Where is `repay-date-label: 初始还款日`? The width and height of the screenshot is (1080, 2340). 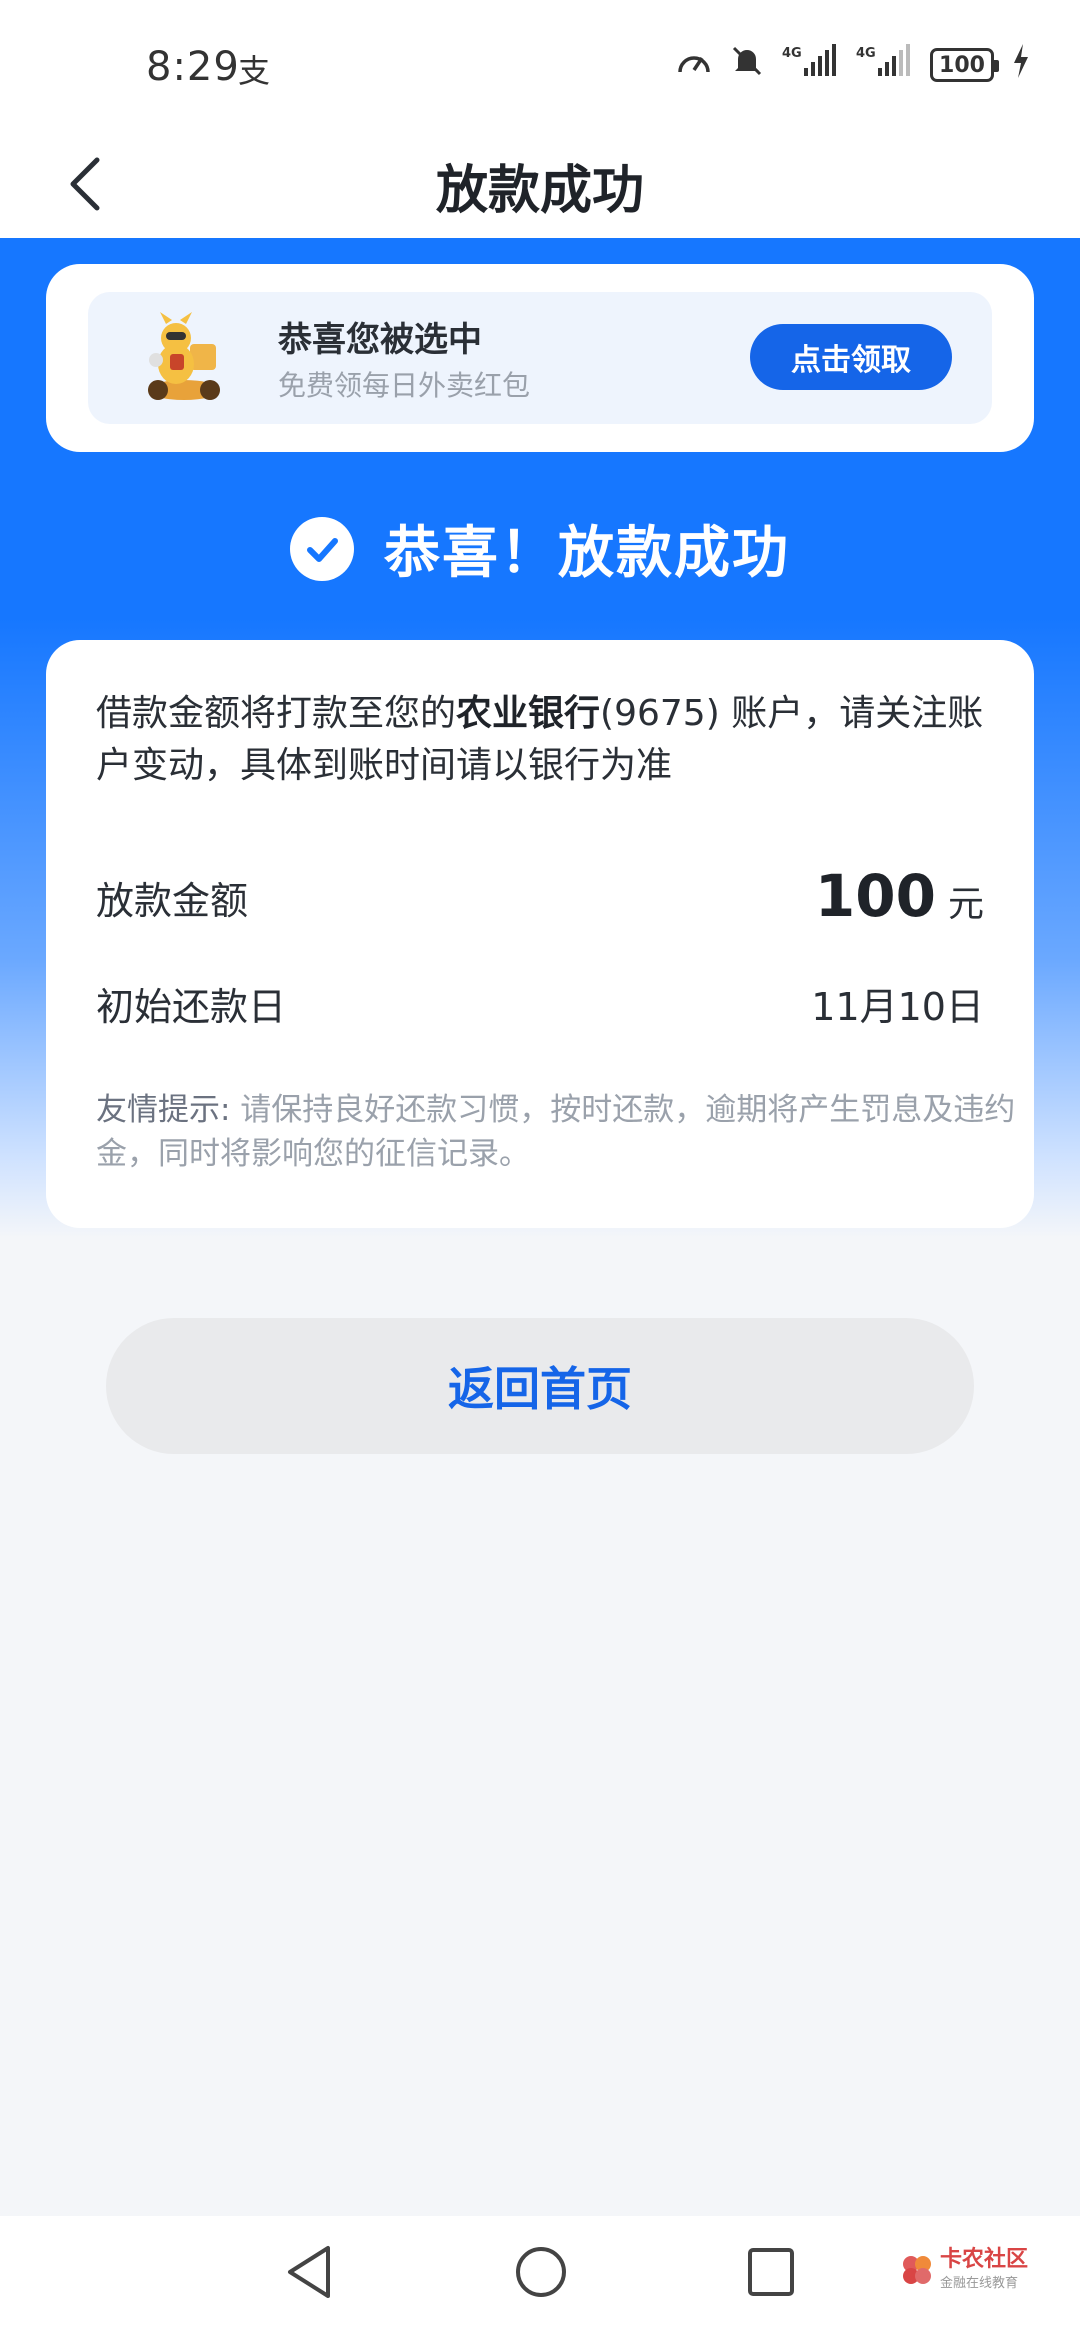 repay-date-label: 初始还款日 is located at coordinates (191, 1007).